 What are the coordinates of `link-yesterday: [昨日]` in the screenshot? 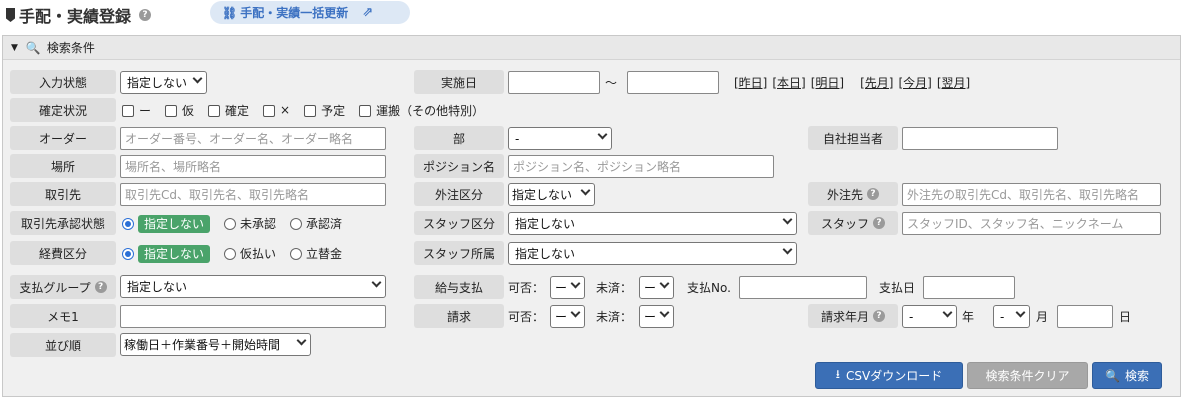 It's located at (750, 82).